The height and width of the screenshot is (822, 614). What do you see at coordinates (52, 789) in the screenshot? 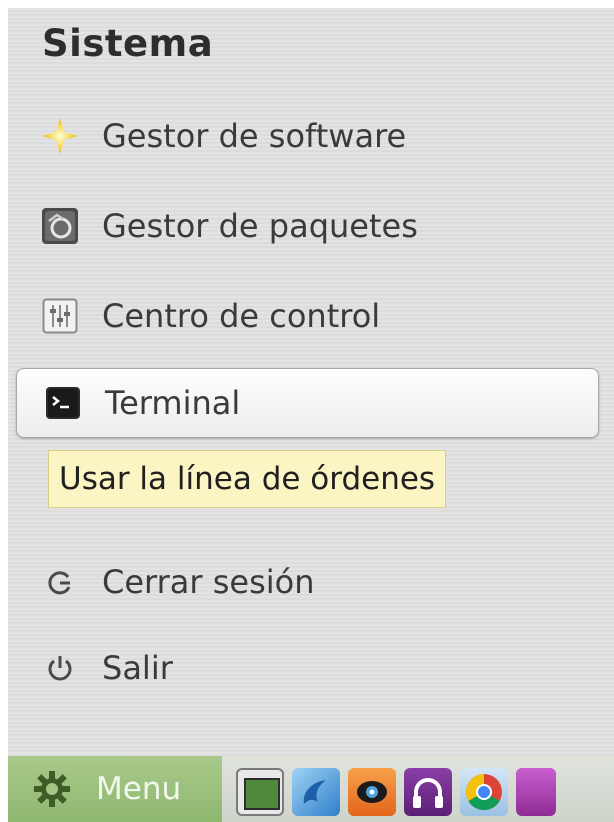
I see `gear-icon` at bounding box center [52, 789].